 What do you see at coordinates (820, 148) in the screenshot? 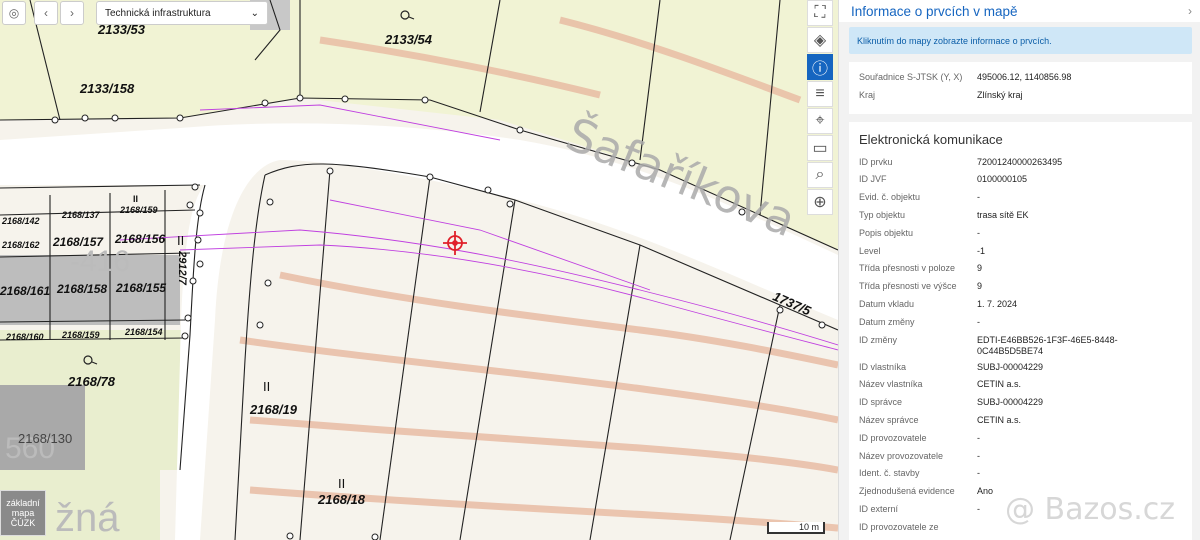
I see `ruler-icon: ▭` at bounding box center [820, 148].